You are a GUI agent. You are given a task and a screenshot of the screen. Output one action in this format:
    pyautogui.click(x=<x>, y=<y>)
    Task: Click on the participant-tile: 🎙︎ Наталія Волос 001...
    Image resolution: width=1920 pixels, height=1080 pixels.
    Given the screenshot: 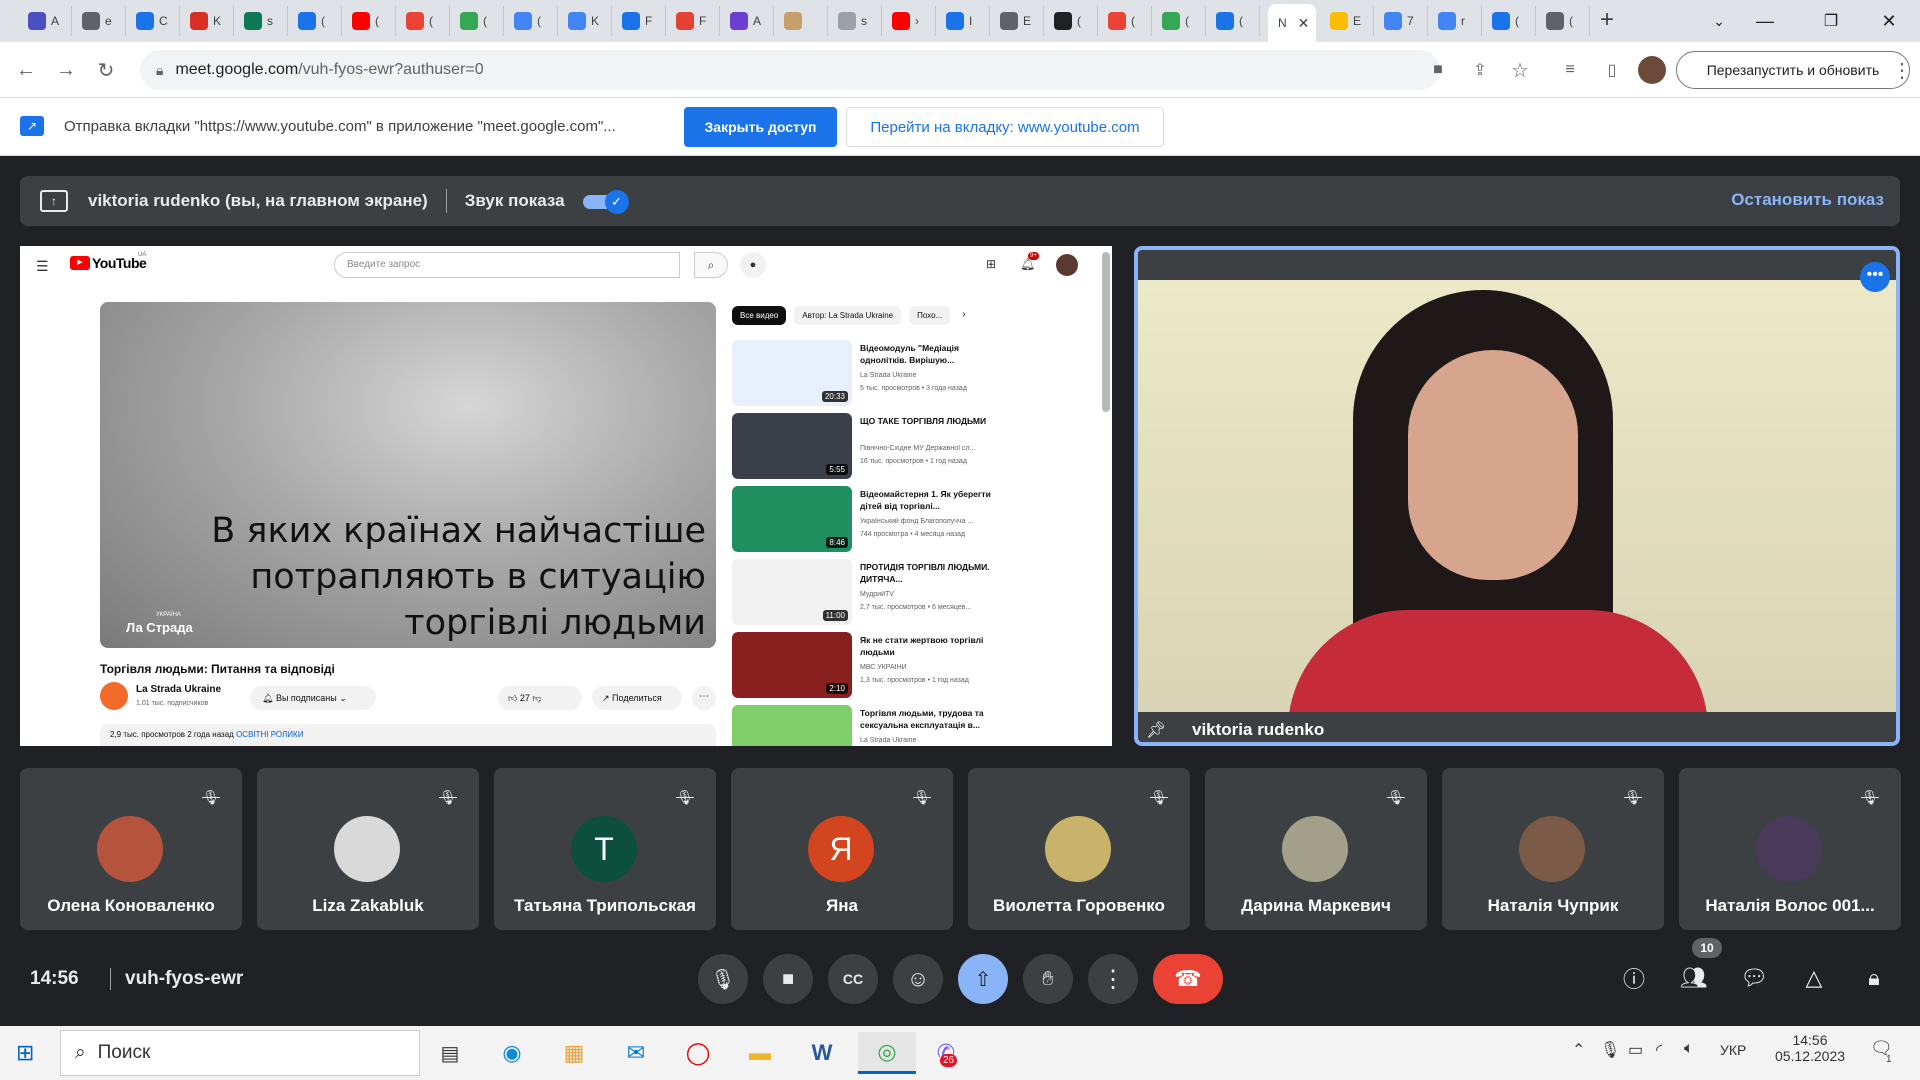 What is the action you would take?
    pyautogui.click(x=1790, y=849)
    